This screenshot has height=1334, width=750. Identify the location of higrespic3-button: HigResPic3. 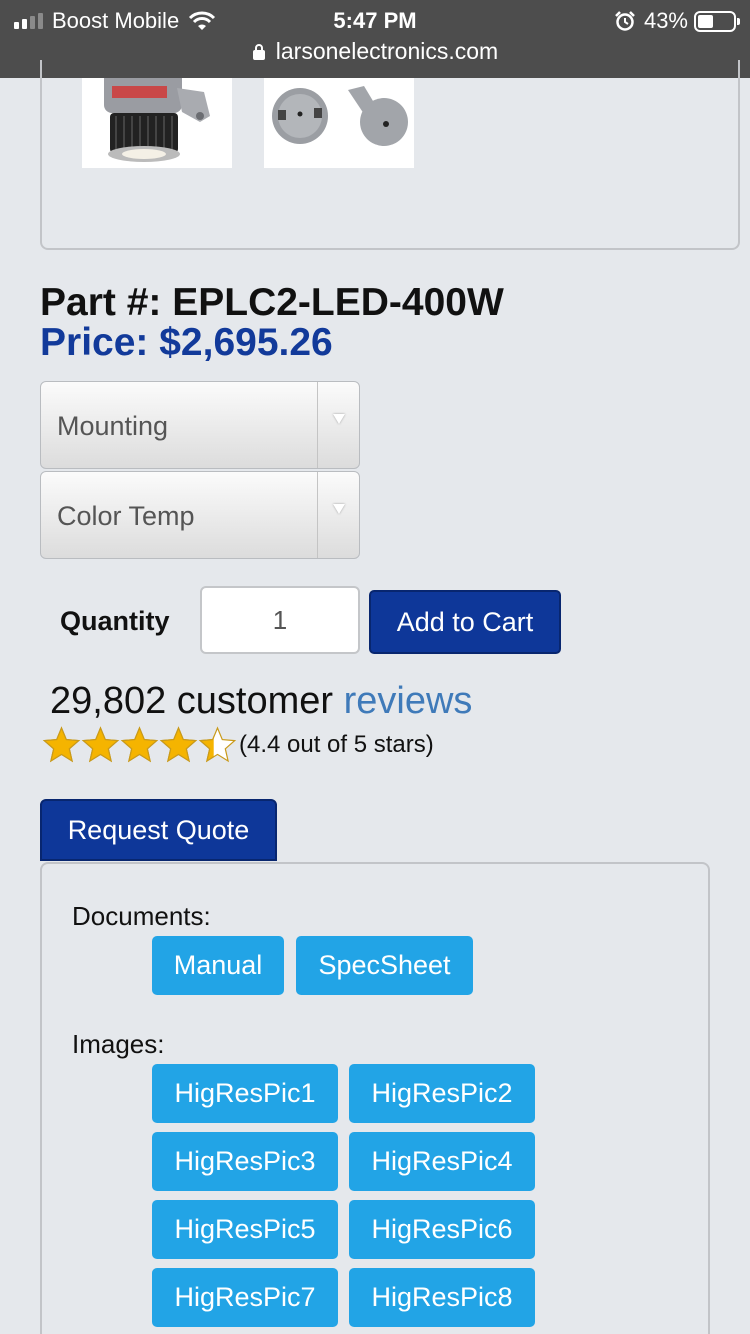
(245, 1161).